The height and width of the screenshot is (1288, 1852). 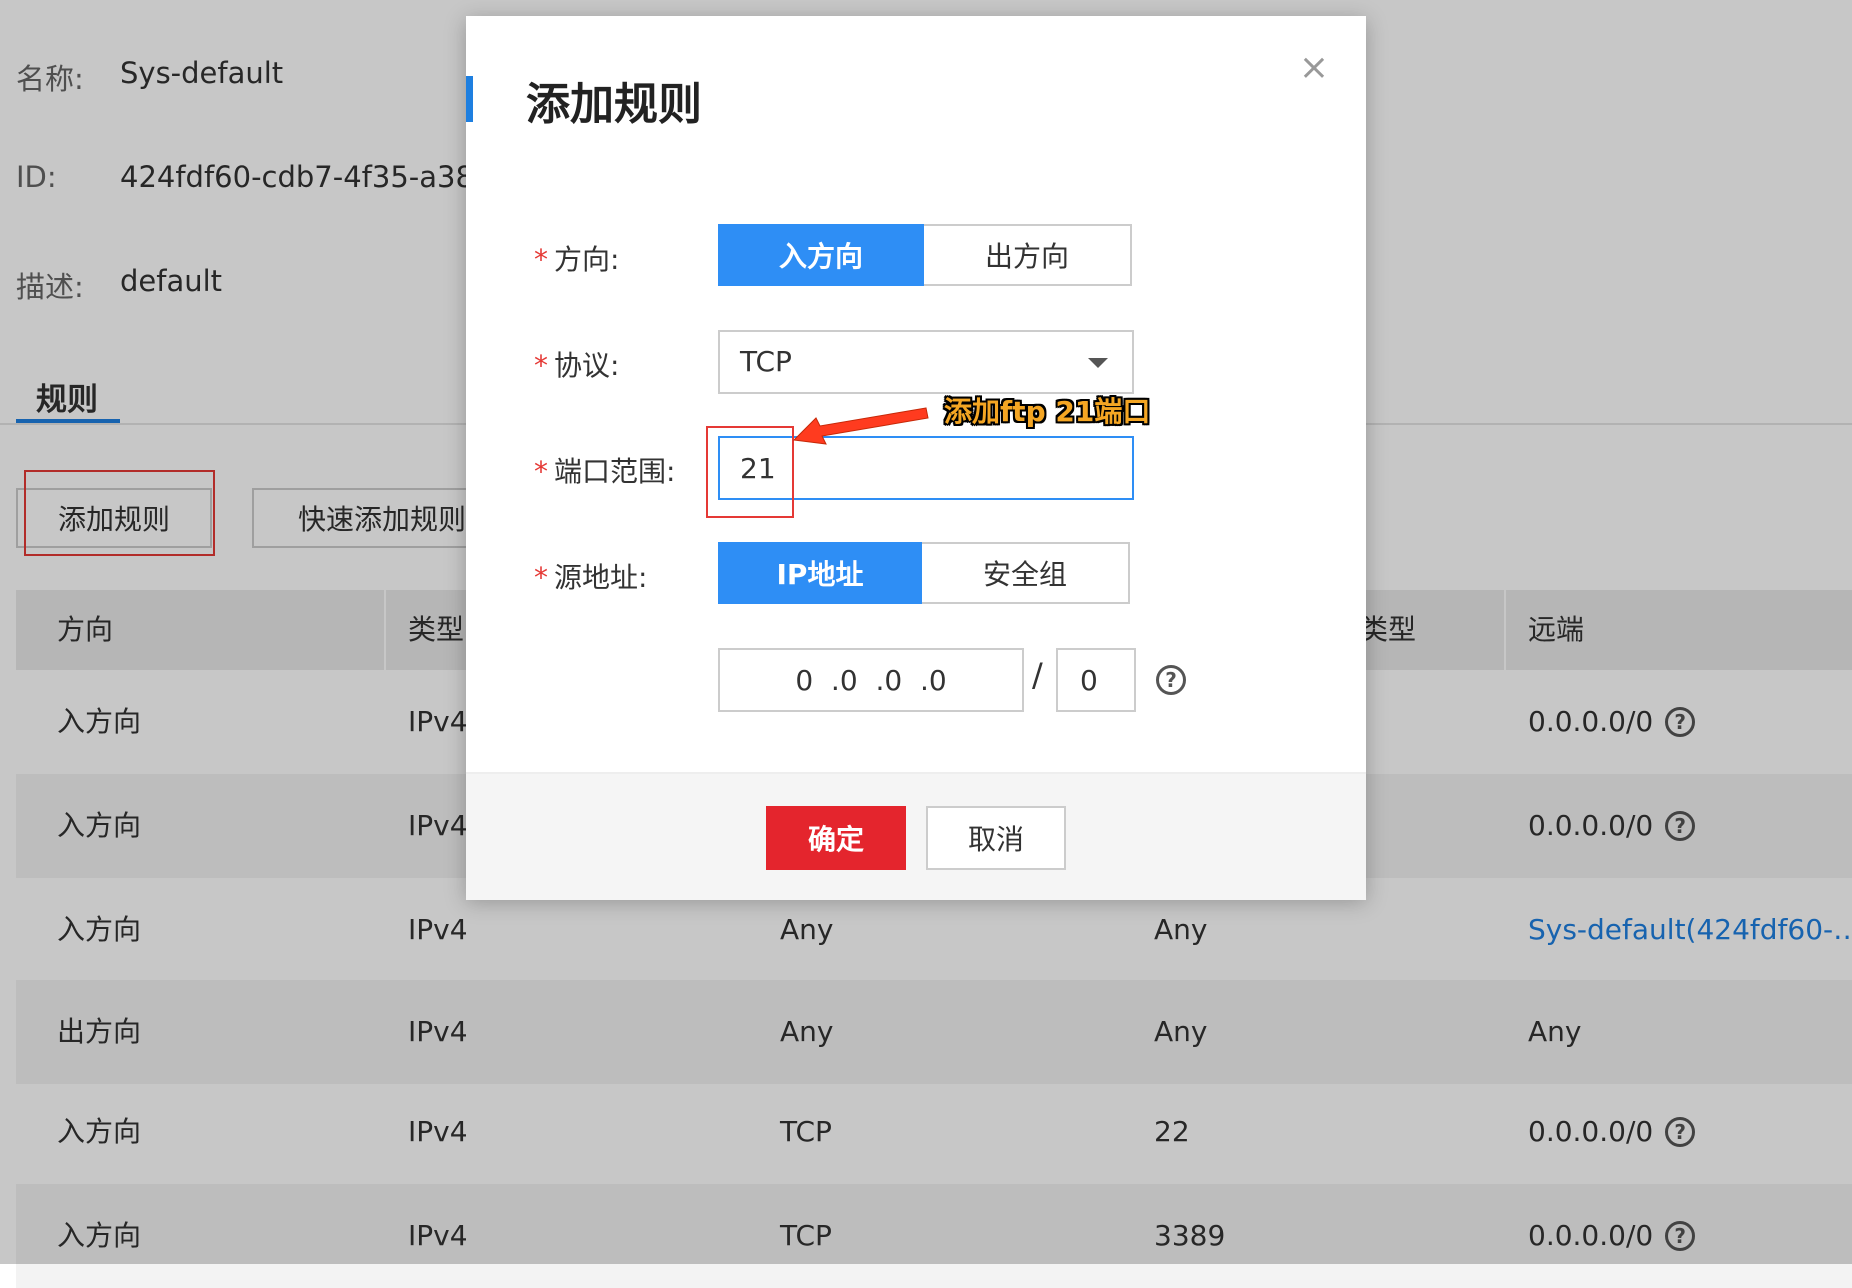 What do you see at coordinates (1047, 411) in the screenshot?
I see `annotation-label: 添加ftp 21端口` at bounding box center [1047, 411].